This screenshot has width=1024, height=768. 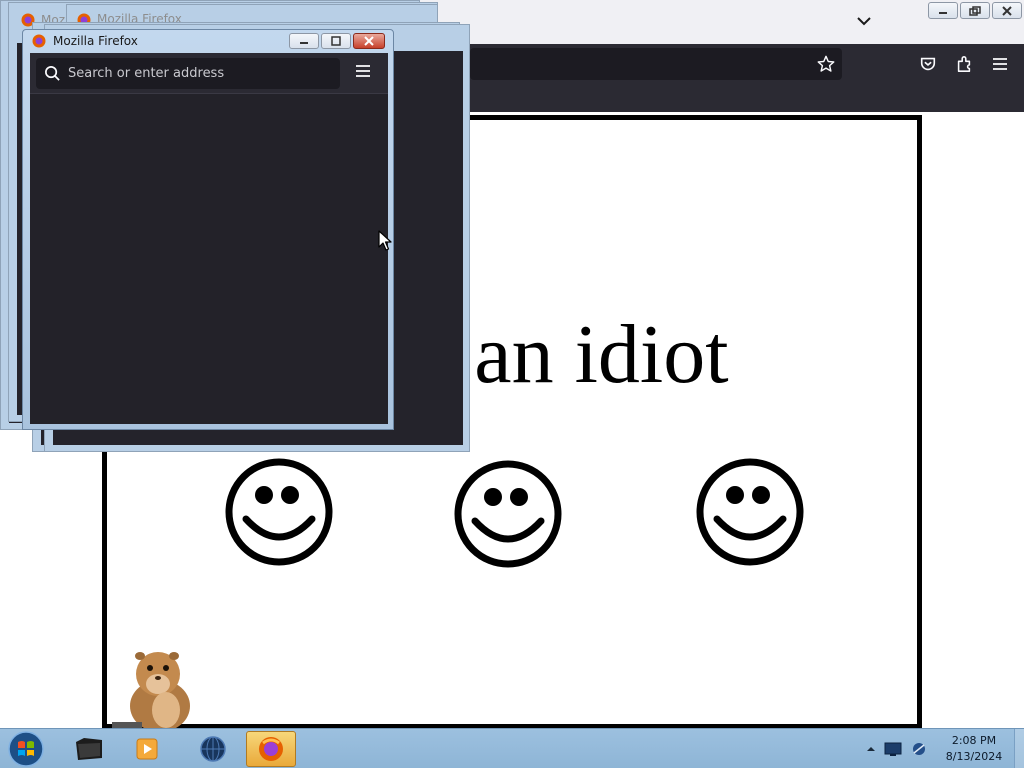 I want to click on restore-button, so click(x=975, y=10).